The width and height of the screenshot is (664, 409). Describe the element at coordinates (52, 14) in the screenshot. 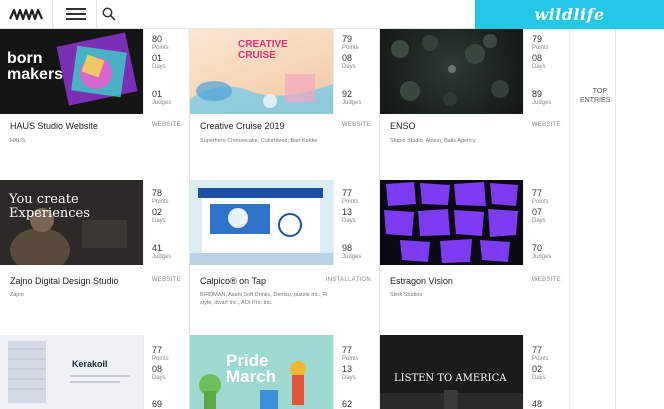

I see `header-divider` at that location.